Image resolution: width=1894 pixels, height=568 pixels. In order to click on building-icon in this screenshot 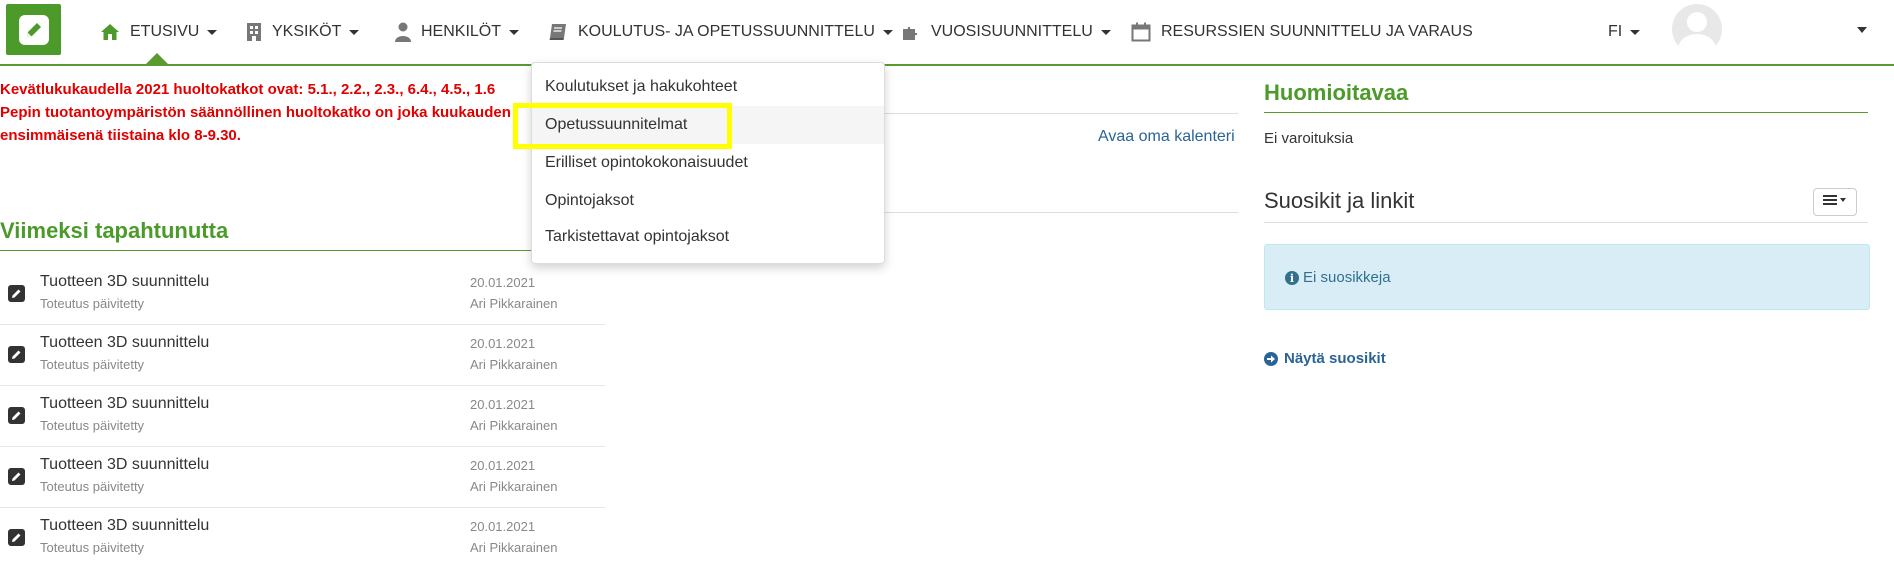, I will do `click(254, 32)`.